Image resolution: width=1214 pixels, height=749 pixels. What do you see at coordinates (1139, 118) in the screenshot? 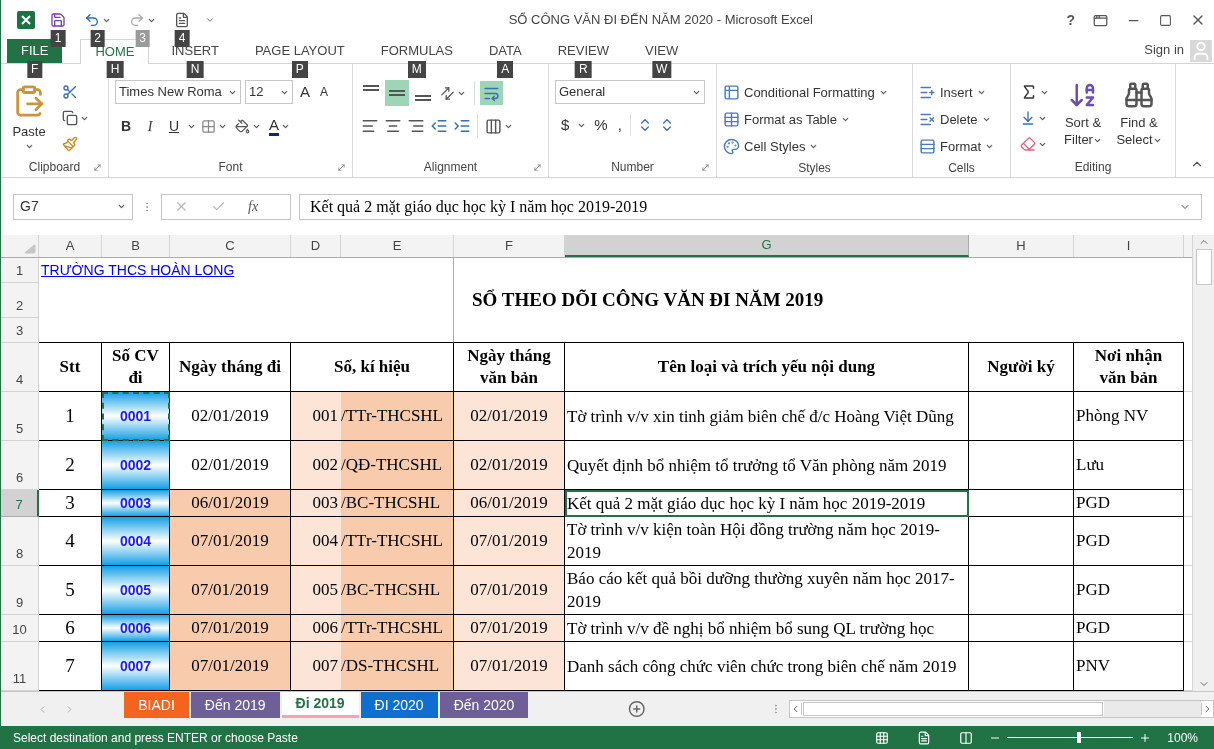
I see `editing-command: Find & Select` at bounding box center [1139, 118].